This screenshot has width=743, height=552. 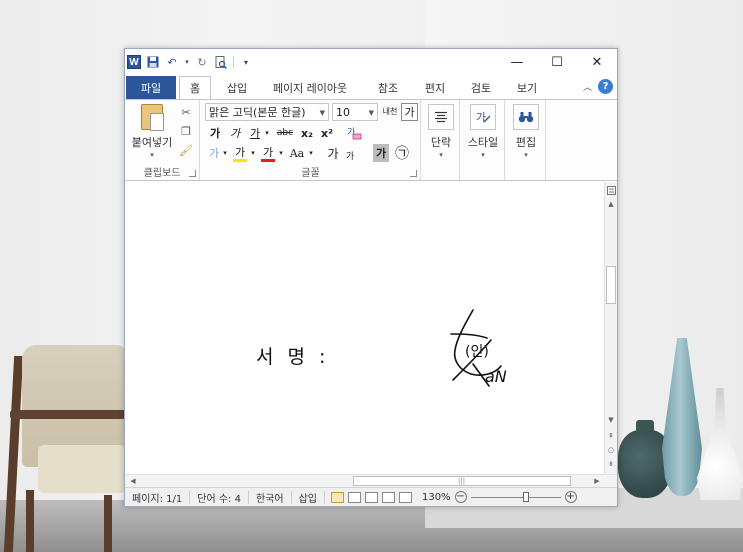 I want to click on editing-button: 편집 ▾, so click(x=526, y=134).